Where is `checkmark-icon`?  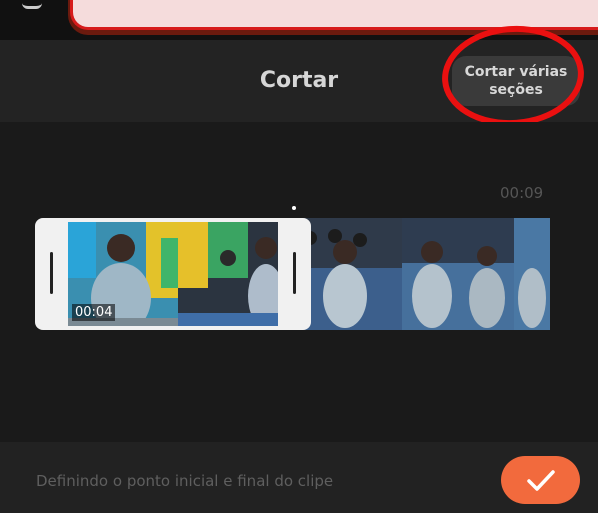 checkmark-icon is located at coordinates (541, 480).